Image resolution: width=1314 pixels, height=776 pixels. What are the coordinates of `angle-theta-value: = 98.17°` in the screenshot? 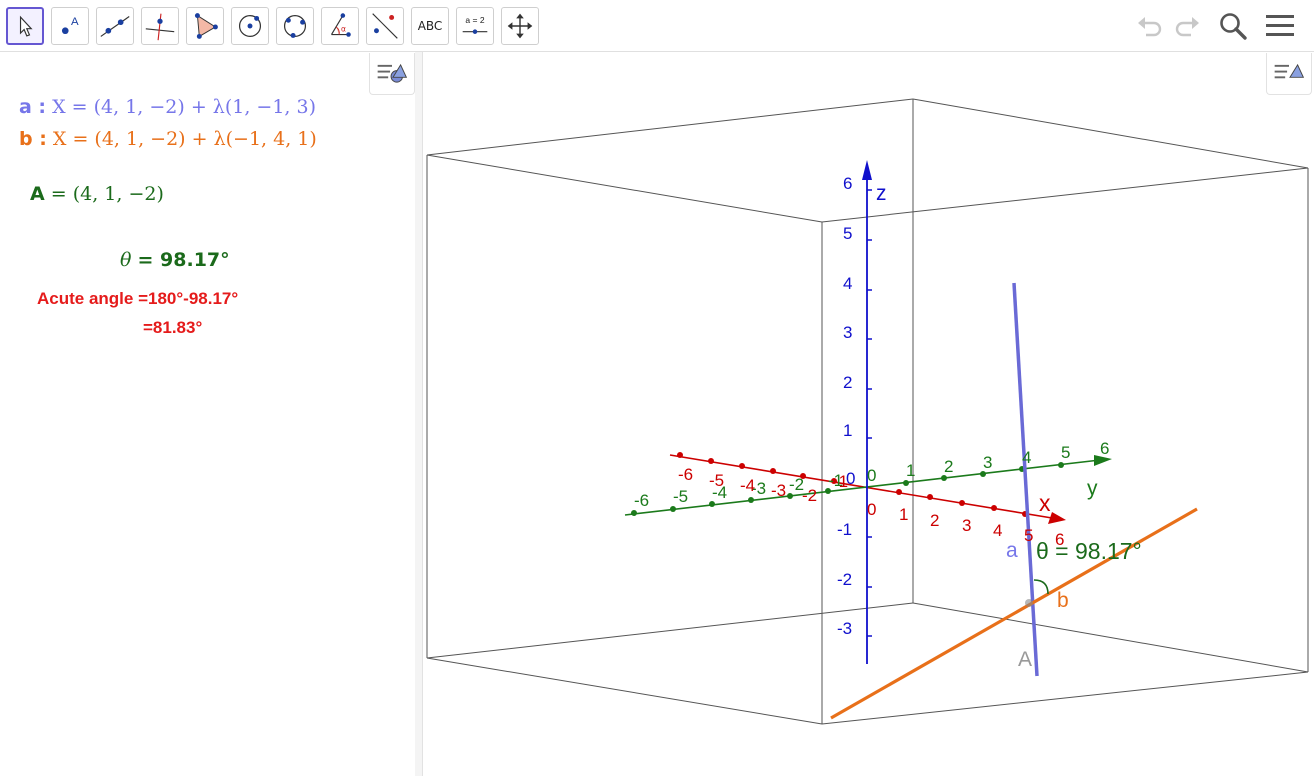 It's located at (183, 260).